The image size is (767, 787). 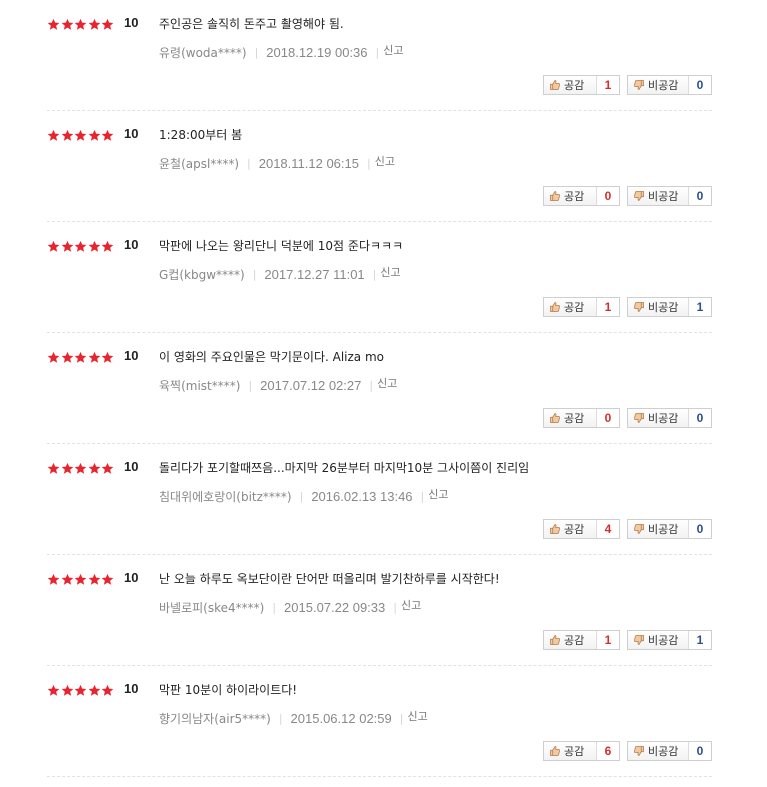 What do you see at coordinates (251, 24) in the screenshot?
I see `review-text: 주인공은 솔직히 돈주고 촬영해야 됨.` at bounding box center [251, 24].